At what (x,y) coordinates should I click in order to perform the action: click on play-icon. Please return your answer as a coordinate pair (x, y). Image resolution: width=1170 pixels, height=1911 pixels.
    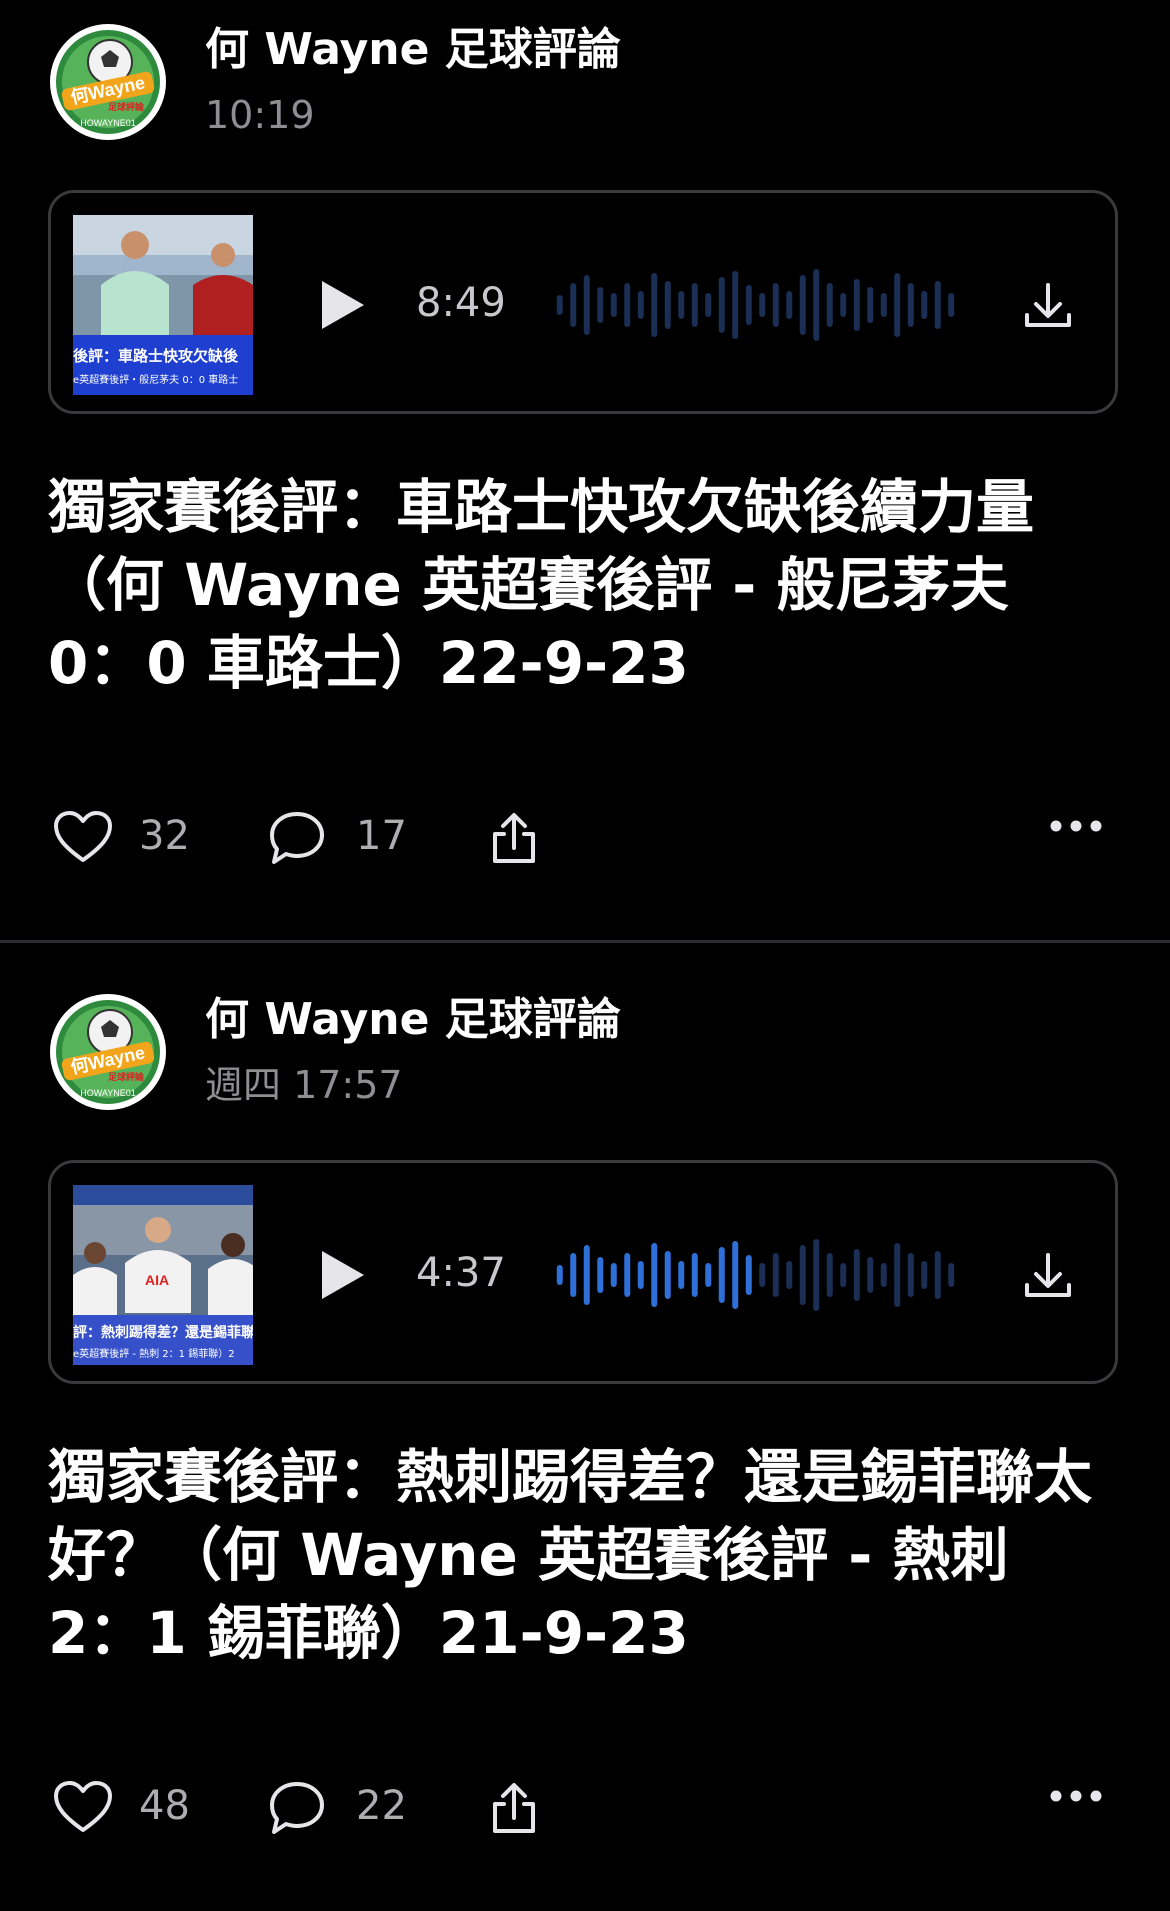
    Looking at the image, I should click on (343, 1275).